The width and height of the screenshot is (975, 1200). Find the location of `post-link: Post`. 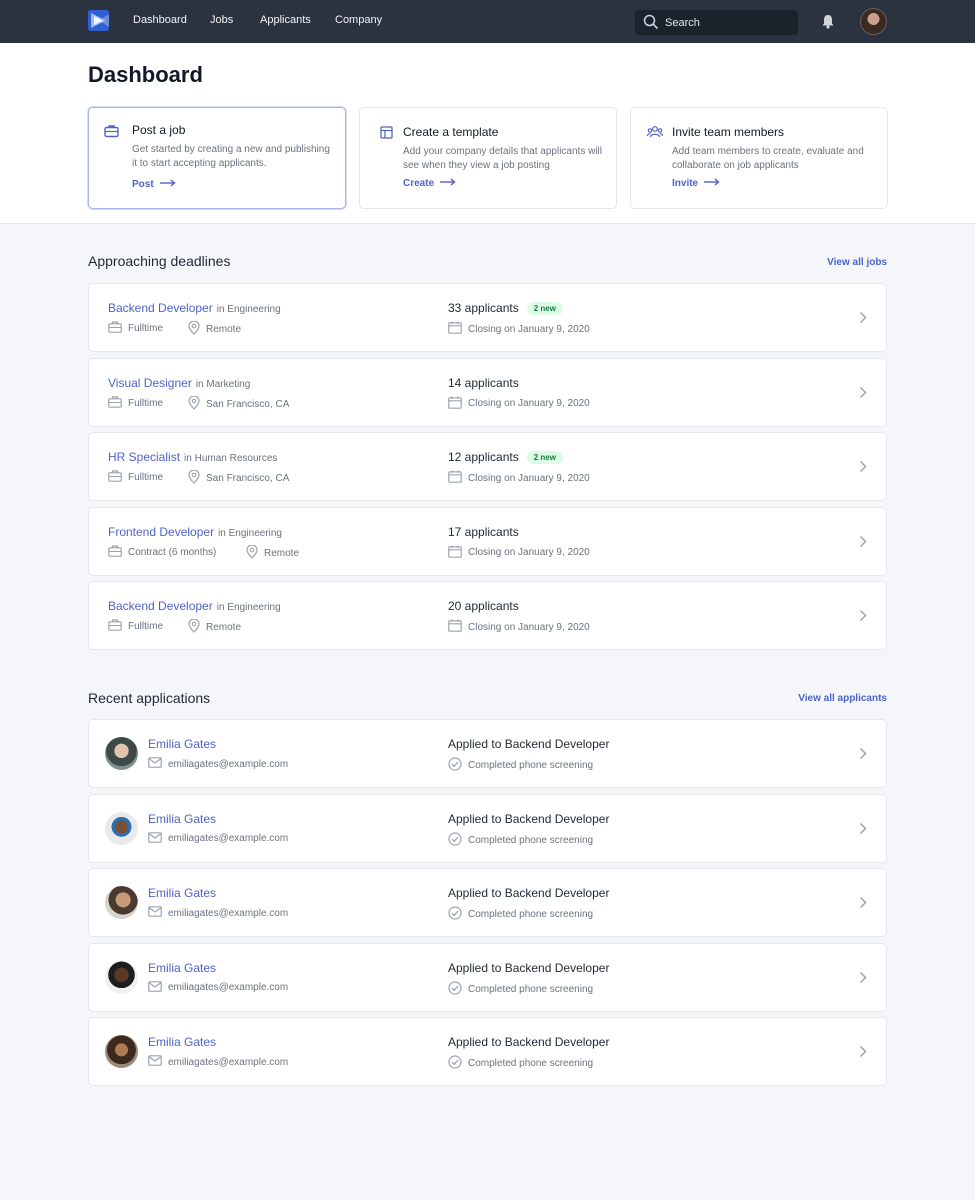

post-link: Post is located at coordinates (154, 184).